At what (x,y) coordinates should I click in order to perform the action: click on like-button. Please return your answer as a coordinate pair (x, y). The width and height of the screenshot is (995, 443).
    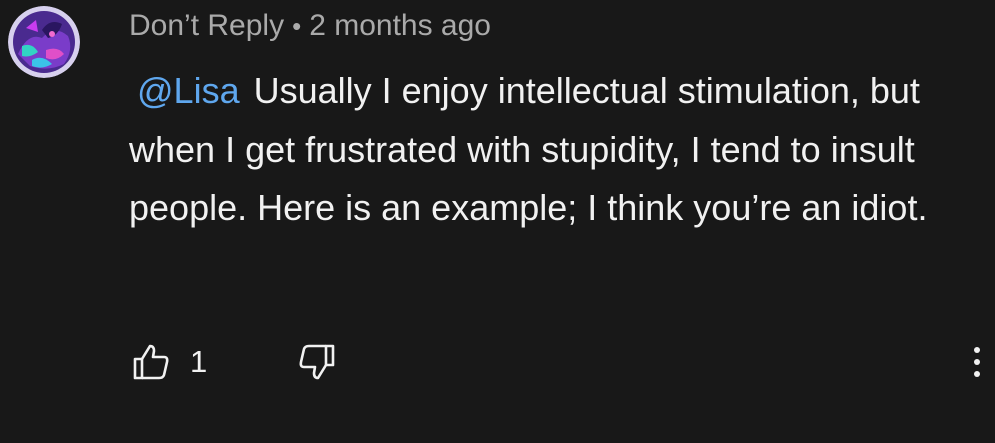
    Looking at the image, I should click on (151, 362).